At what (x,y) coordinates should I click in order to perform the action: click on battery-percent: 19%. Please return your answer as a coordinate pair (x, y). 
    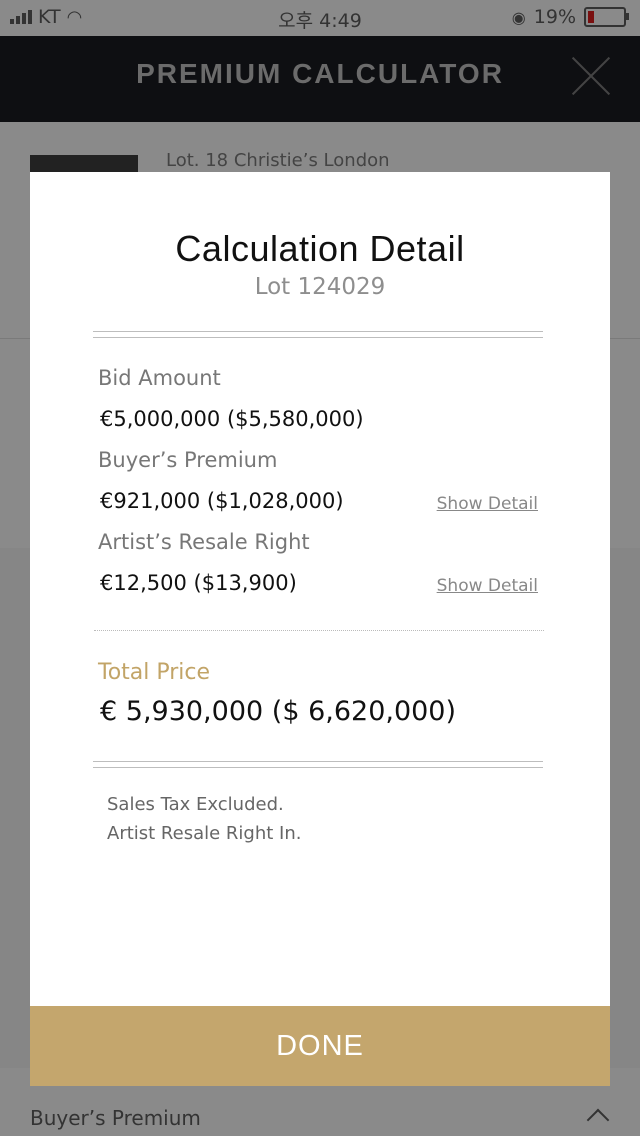
    Looking at the image, I should click on (554, 17).